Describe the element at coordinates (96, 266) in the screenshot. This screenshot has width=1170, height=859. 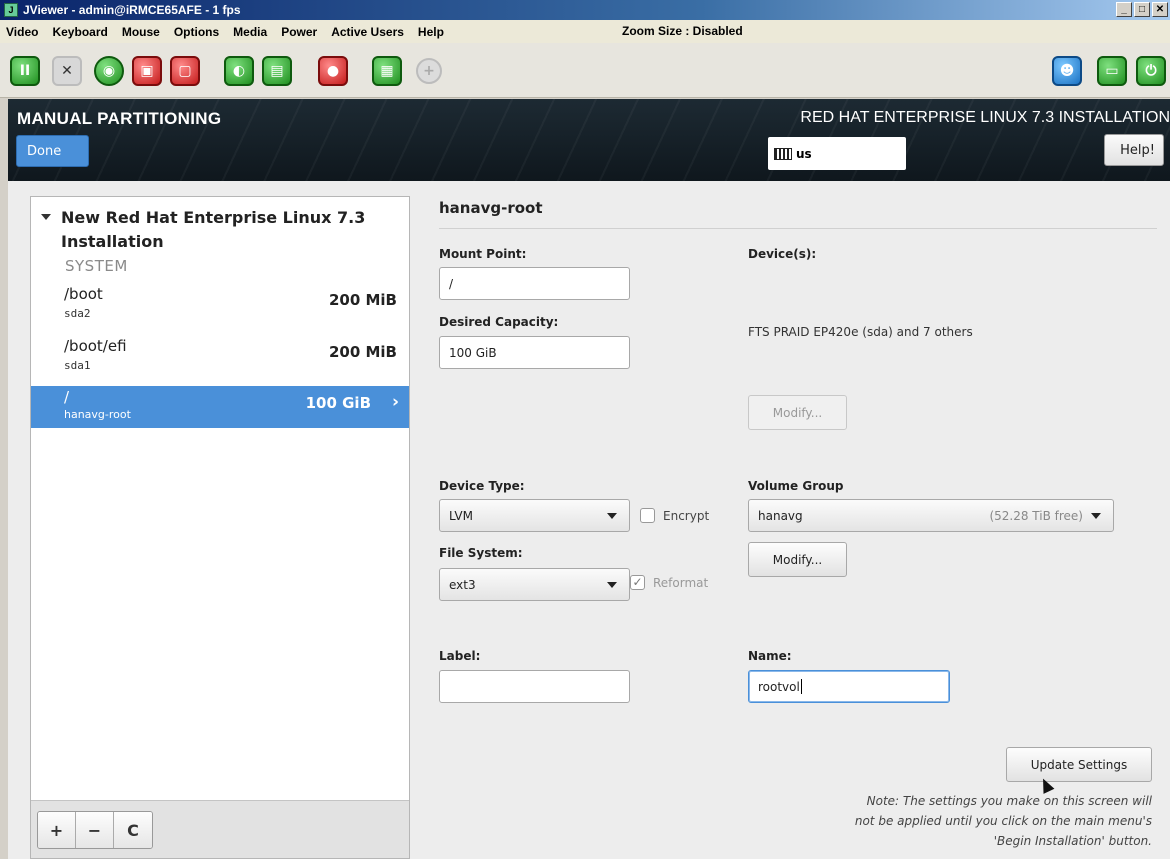
I see `system-section-label: SYSTEM` at that location.